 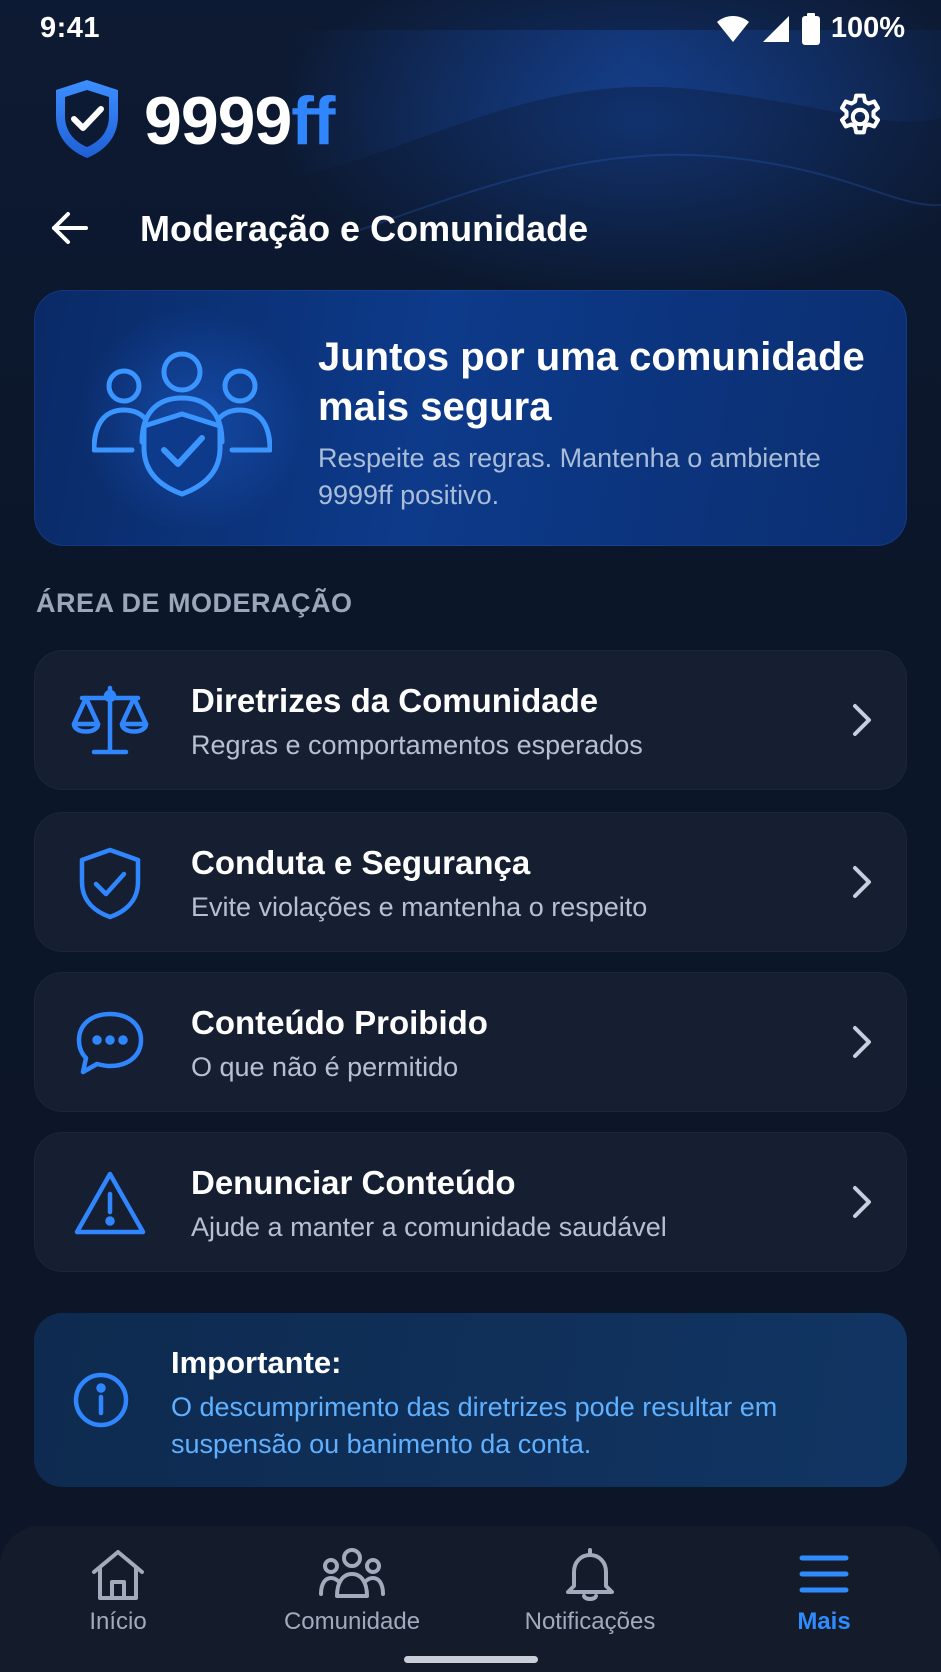 I want to click on home-icon, so click(x=118, y=1575).